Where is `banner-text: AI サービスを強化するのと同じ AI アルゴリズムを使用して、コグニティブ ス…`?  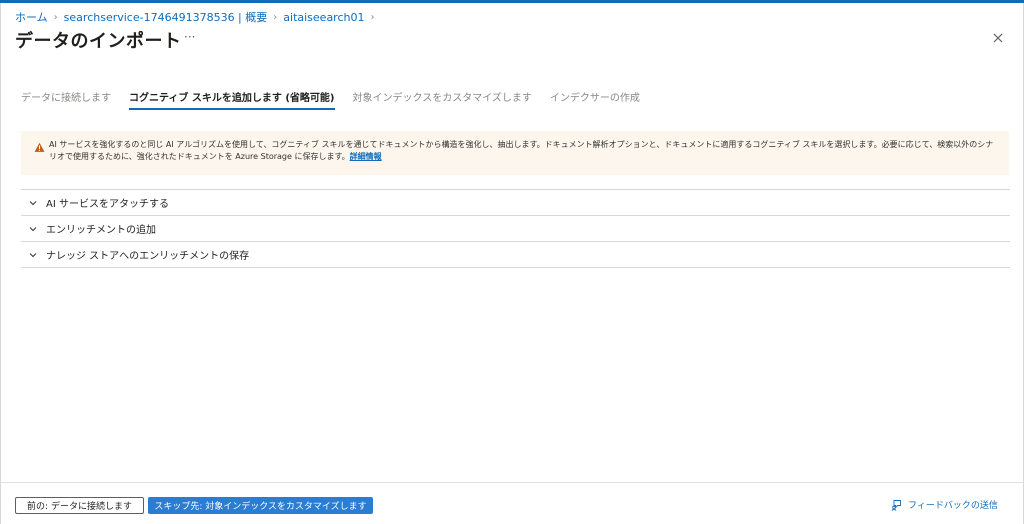
banner-text: AI サービスを強化するのと同じ AI アルゴリズムを使用して、コグニティブ ス… is located at coordinates (521, 150).